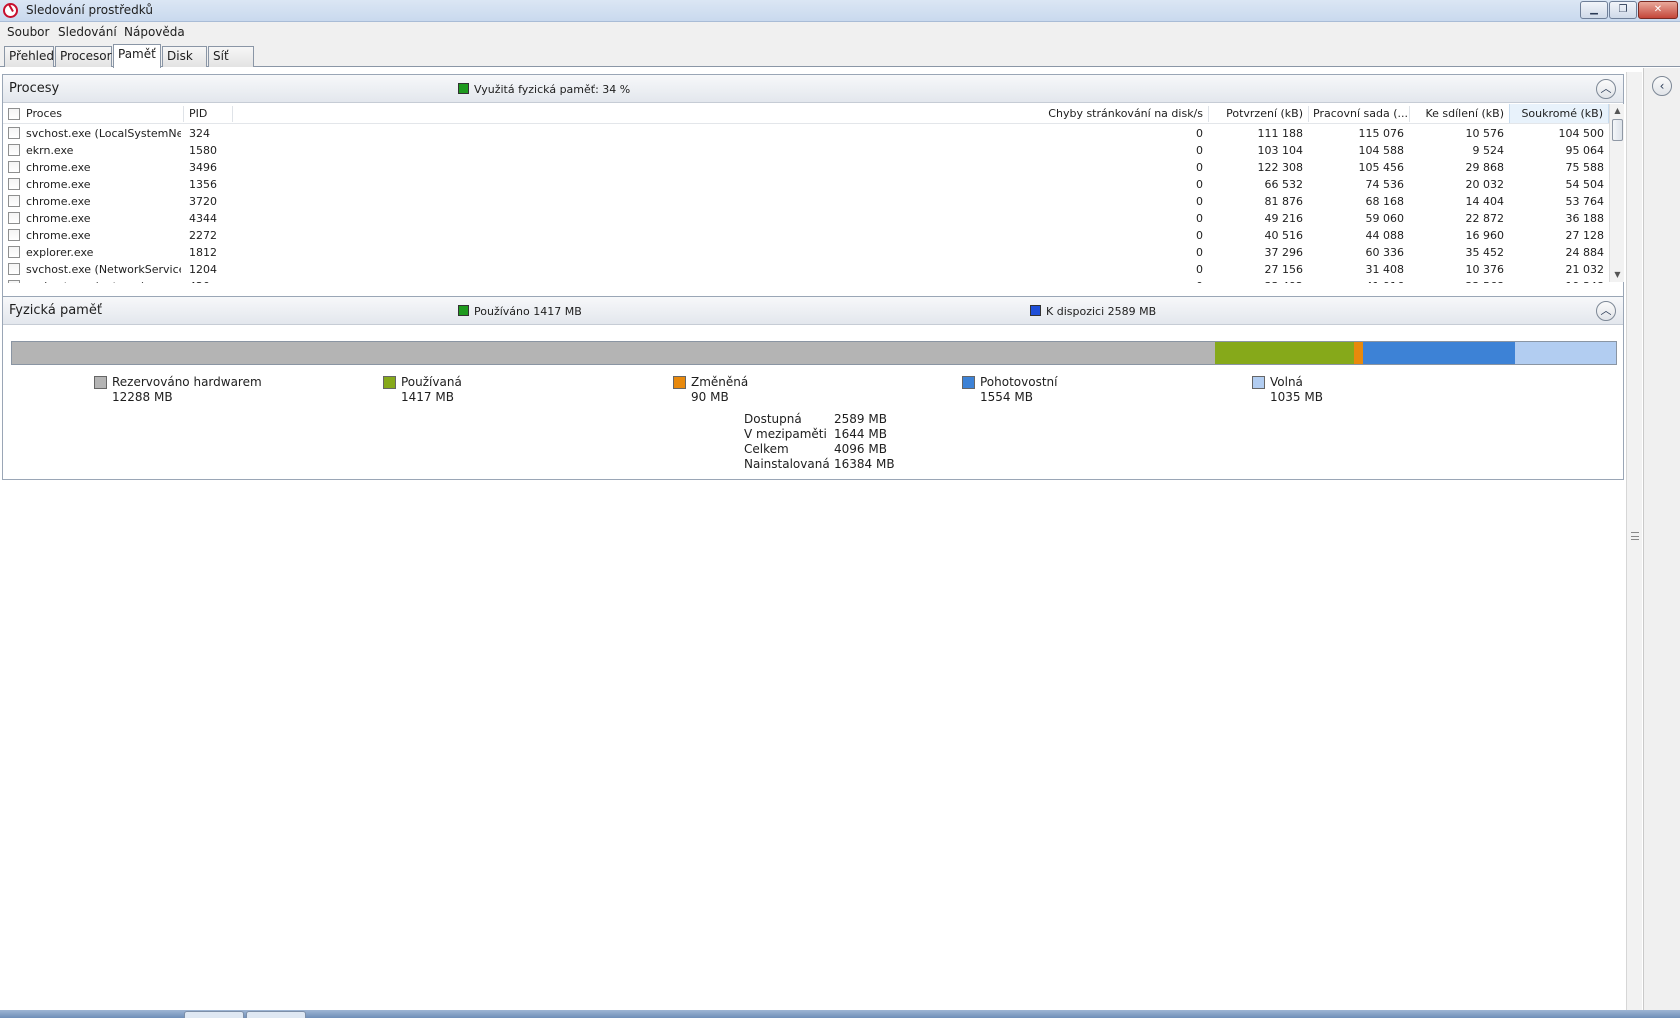 This screenshot has width=1680, height=1018. Describe the element at coordinates (1585, 218) in the screenshot. I see `cell-private: 36 188` at that location.